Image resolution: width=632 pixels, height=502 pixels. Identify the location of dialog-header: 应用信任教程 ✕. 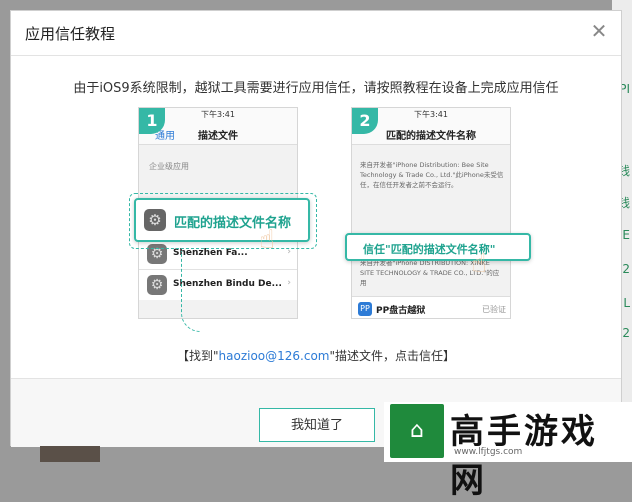
(316, 33).